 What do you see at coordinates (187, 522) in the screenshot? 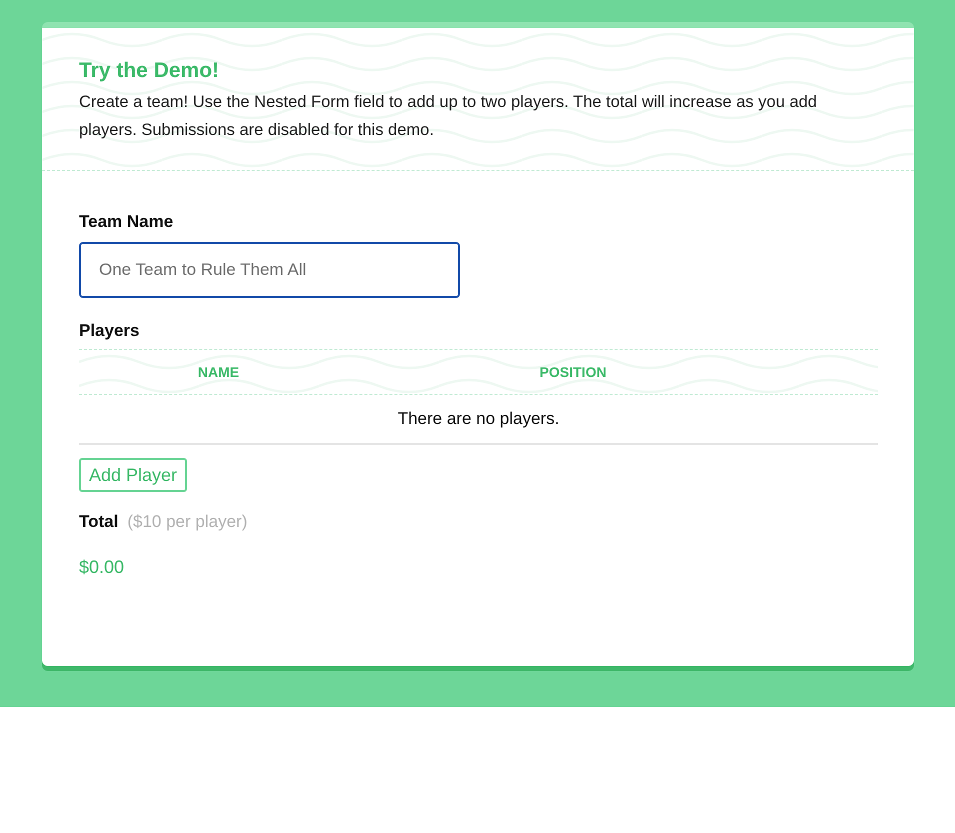
I see `total-note: ($10 per player)` at bounding box center [187, 522].